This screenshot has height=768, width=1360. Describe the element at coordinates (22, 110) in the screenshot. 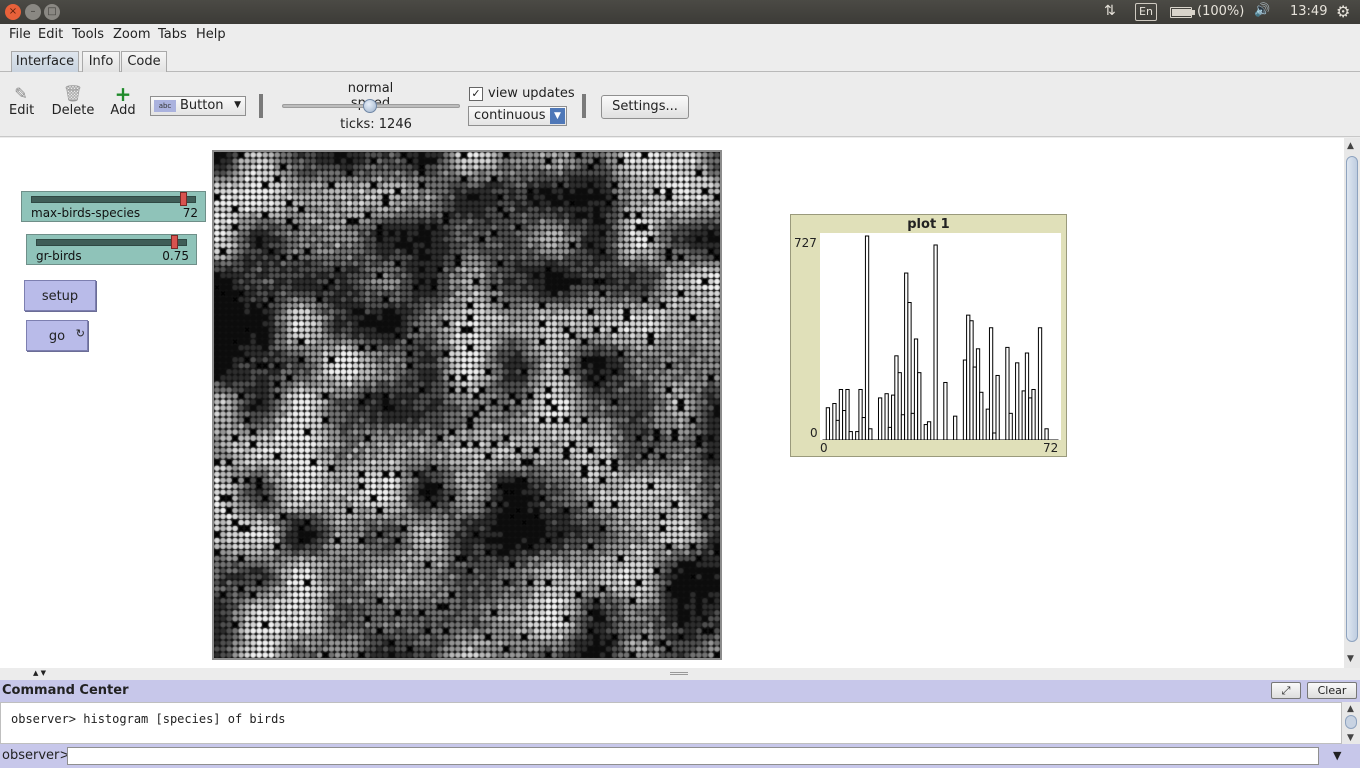

I see `edit-tool-label: Edit` at that location.